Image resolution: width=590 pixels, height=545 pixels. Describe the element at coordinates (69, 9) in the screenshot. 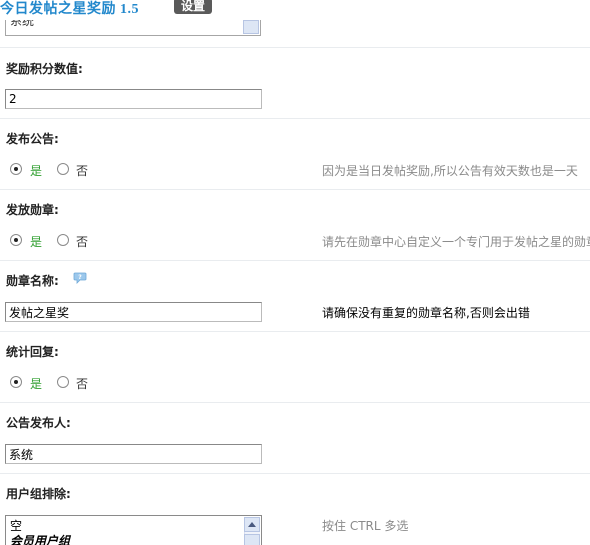

I see `plugin-title: 今日发帖之星奖励 1.5` at that location.